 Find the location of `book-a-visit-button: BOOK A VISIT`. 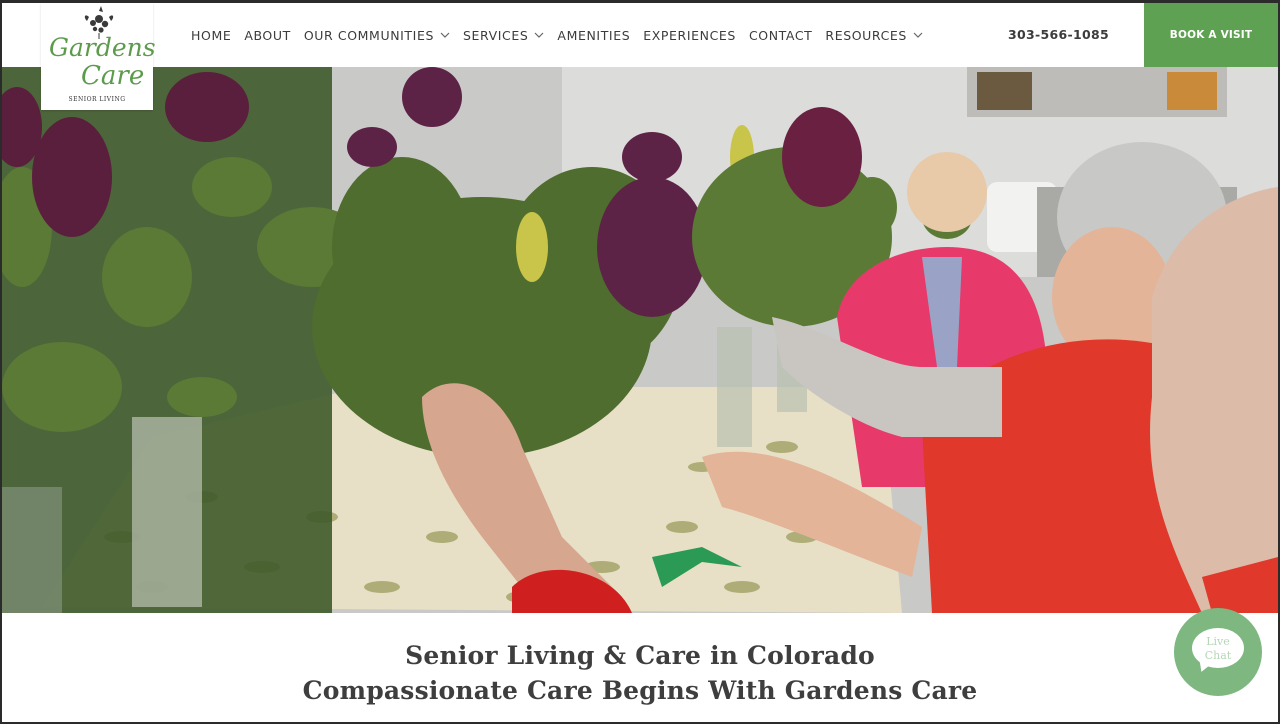

book-a-visit-button: BOOK A VISIT is located at coordinates (1211, 35).